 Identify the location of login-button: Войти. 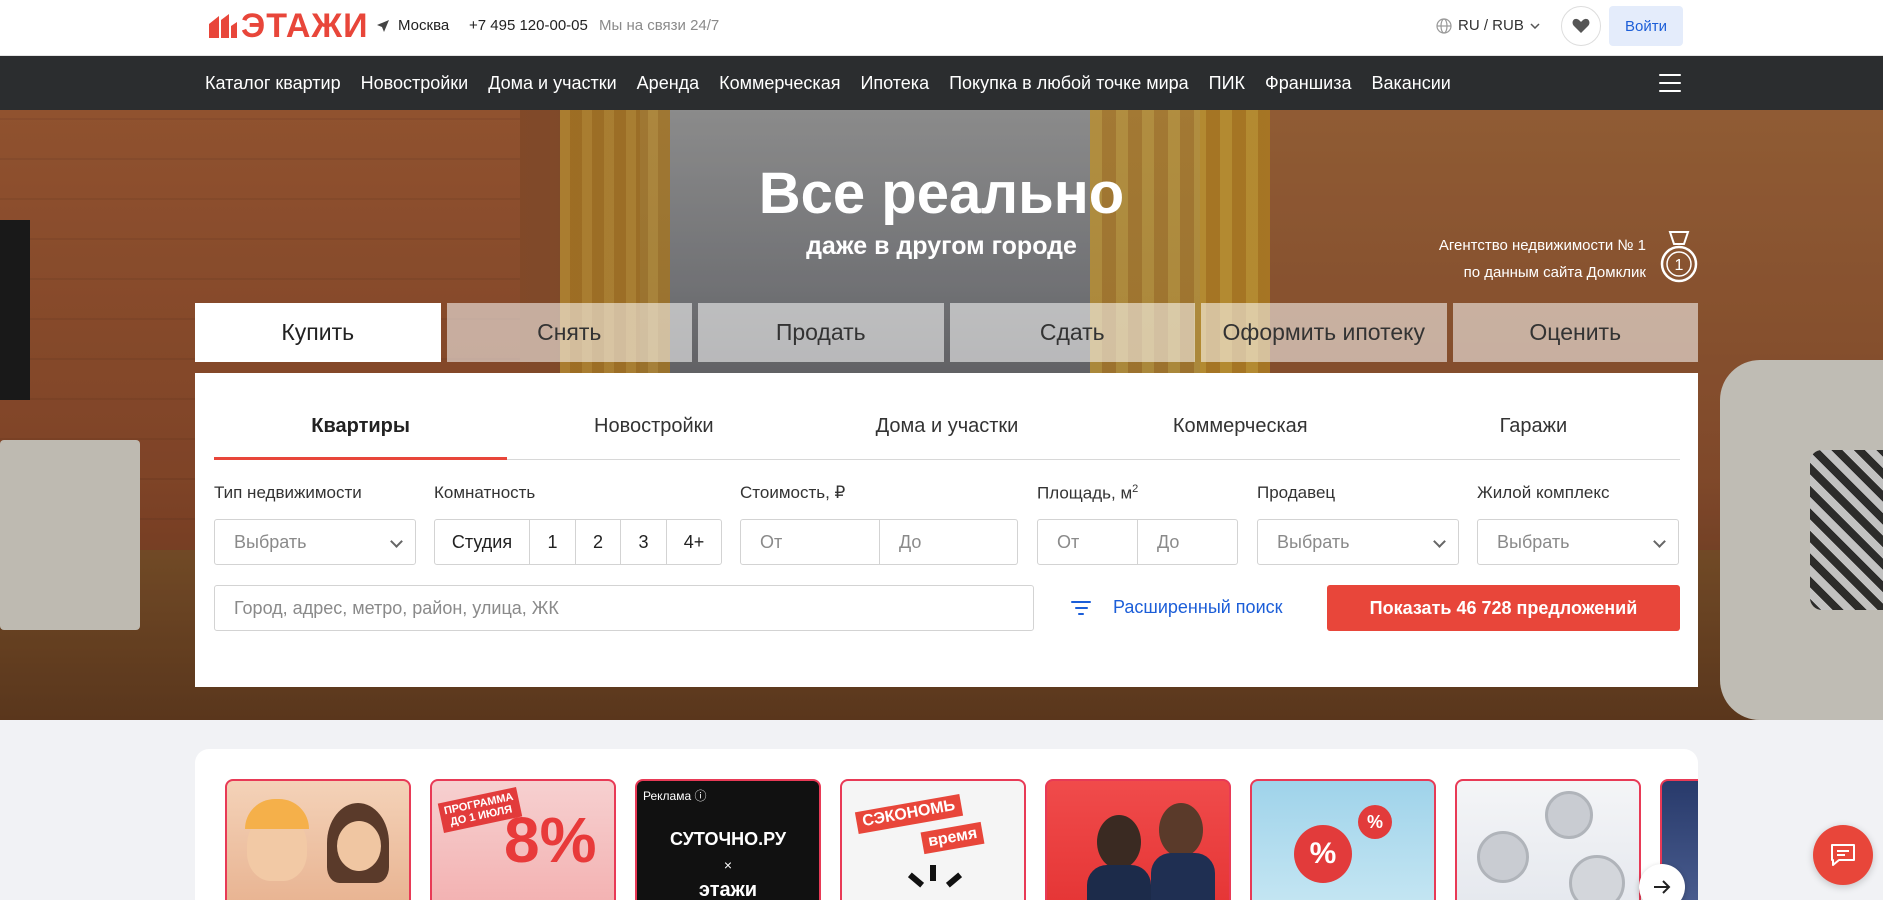
(1646, 26).